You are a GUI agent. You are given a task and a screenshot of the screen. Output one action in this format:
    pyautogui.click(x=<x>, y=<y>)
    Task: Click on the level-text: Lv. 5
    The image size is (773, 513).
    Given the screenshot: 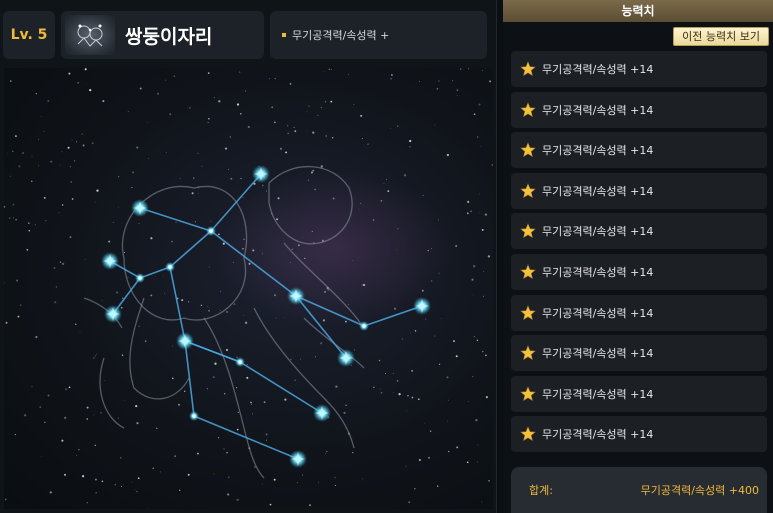 What is the action you would take?
    pyautogui.click(x=29, y=35)
    